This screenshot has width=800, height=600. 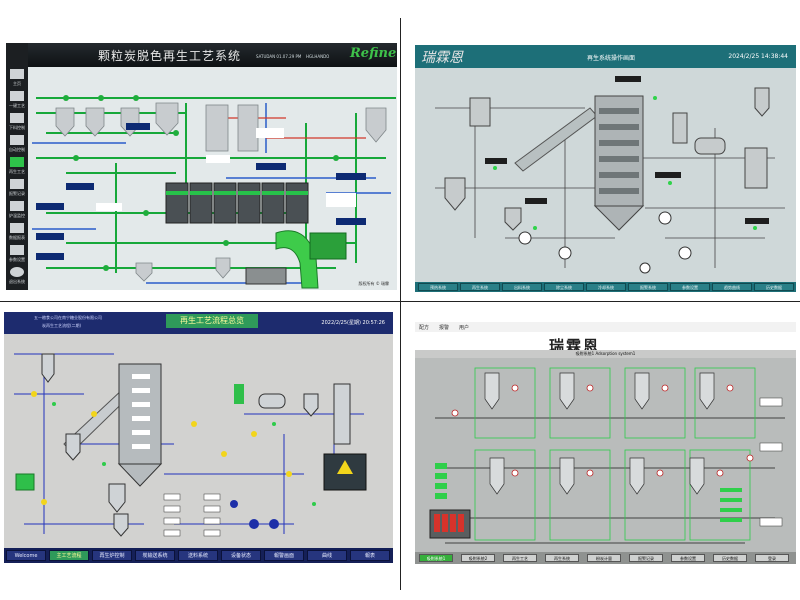 I want to click on panel-2-time: 2024/2/25 14:38:44, so click(x=758, y=56).